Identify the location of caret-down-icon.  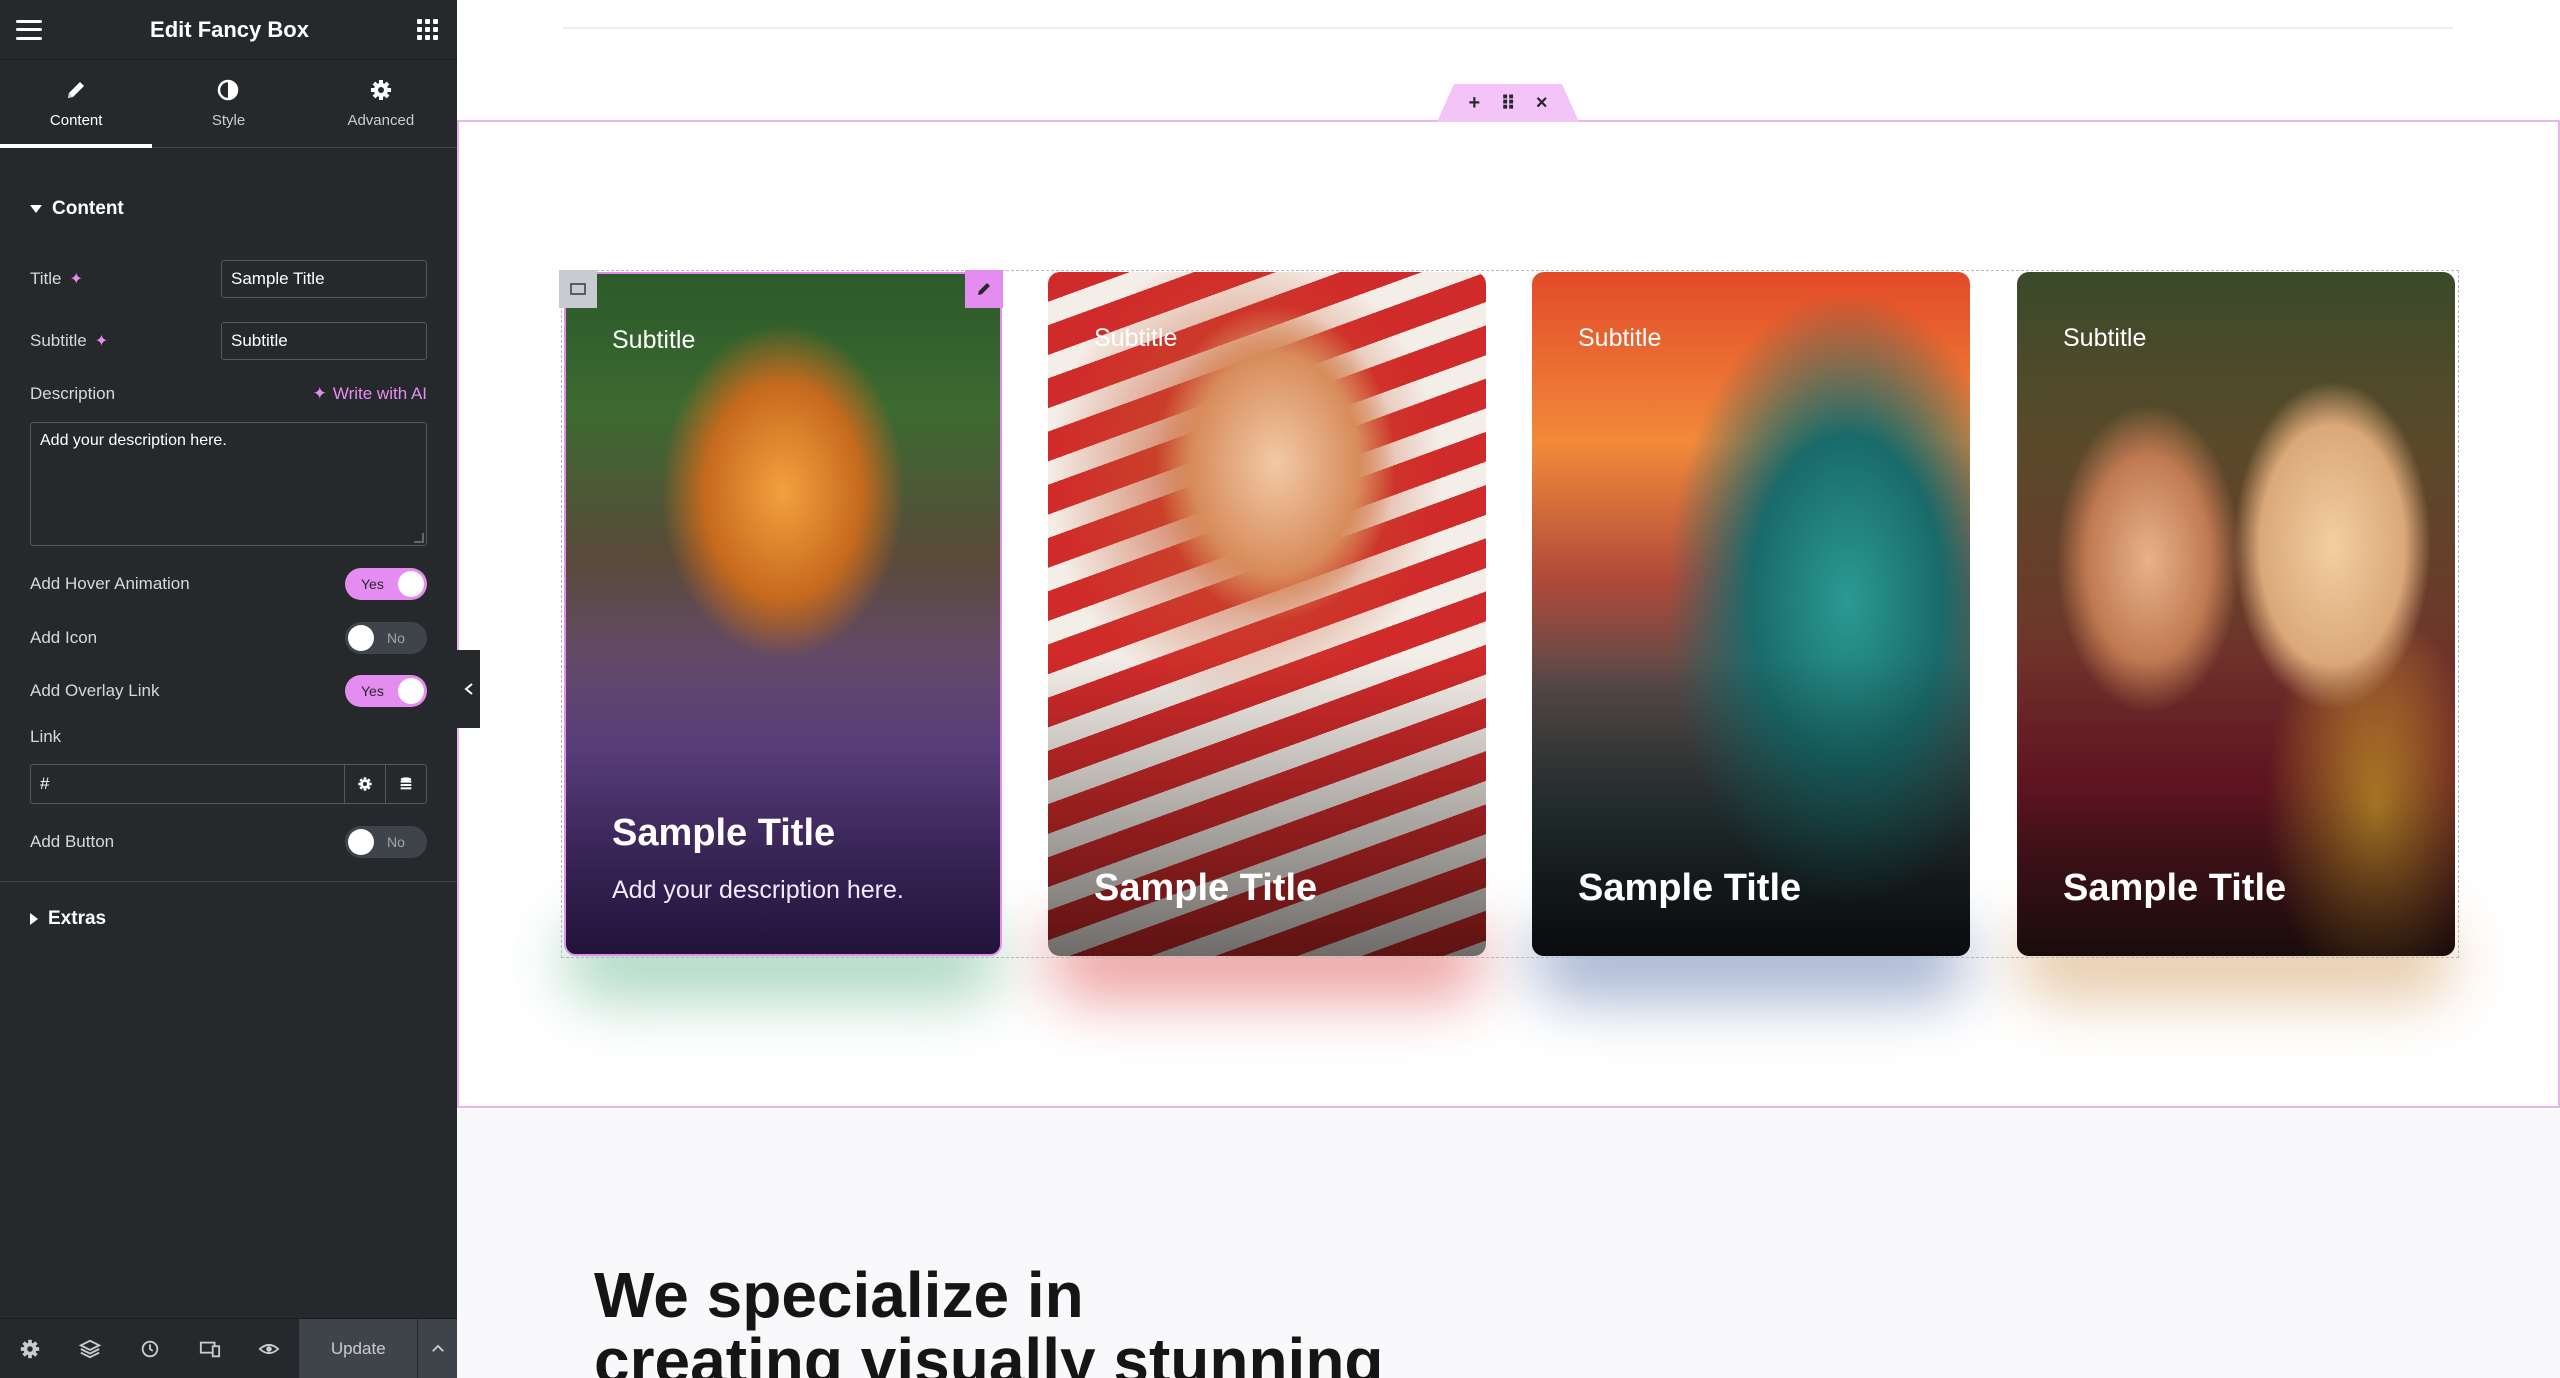
(36, 209).